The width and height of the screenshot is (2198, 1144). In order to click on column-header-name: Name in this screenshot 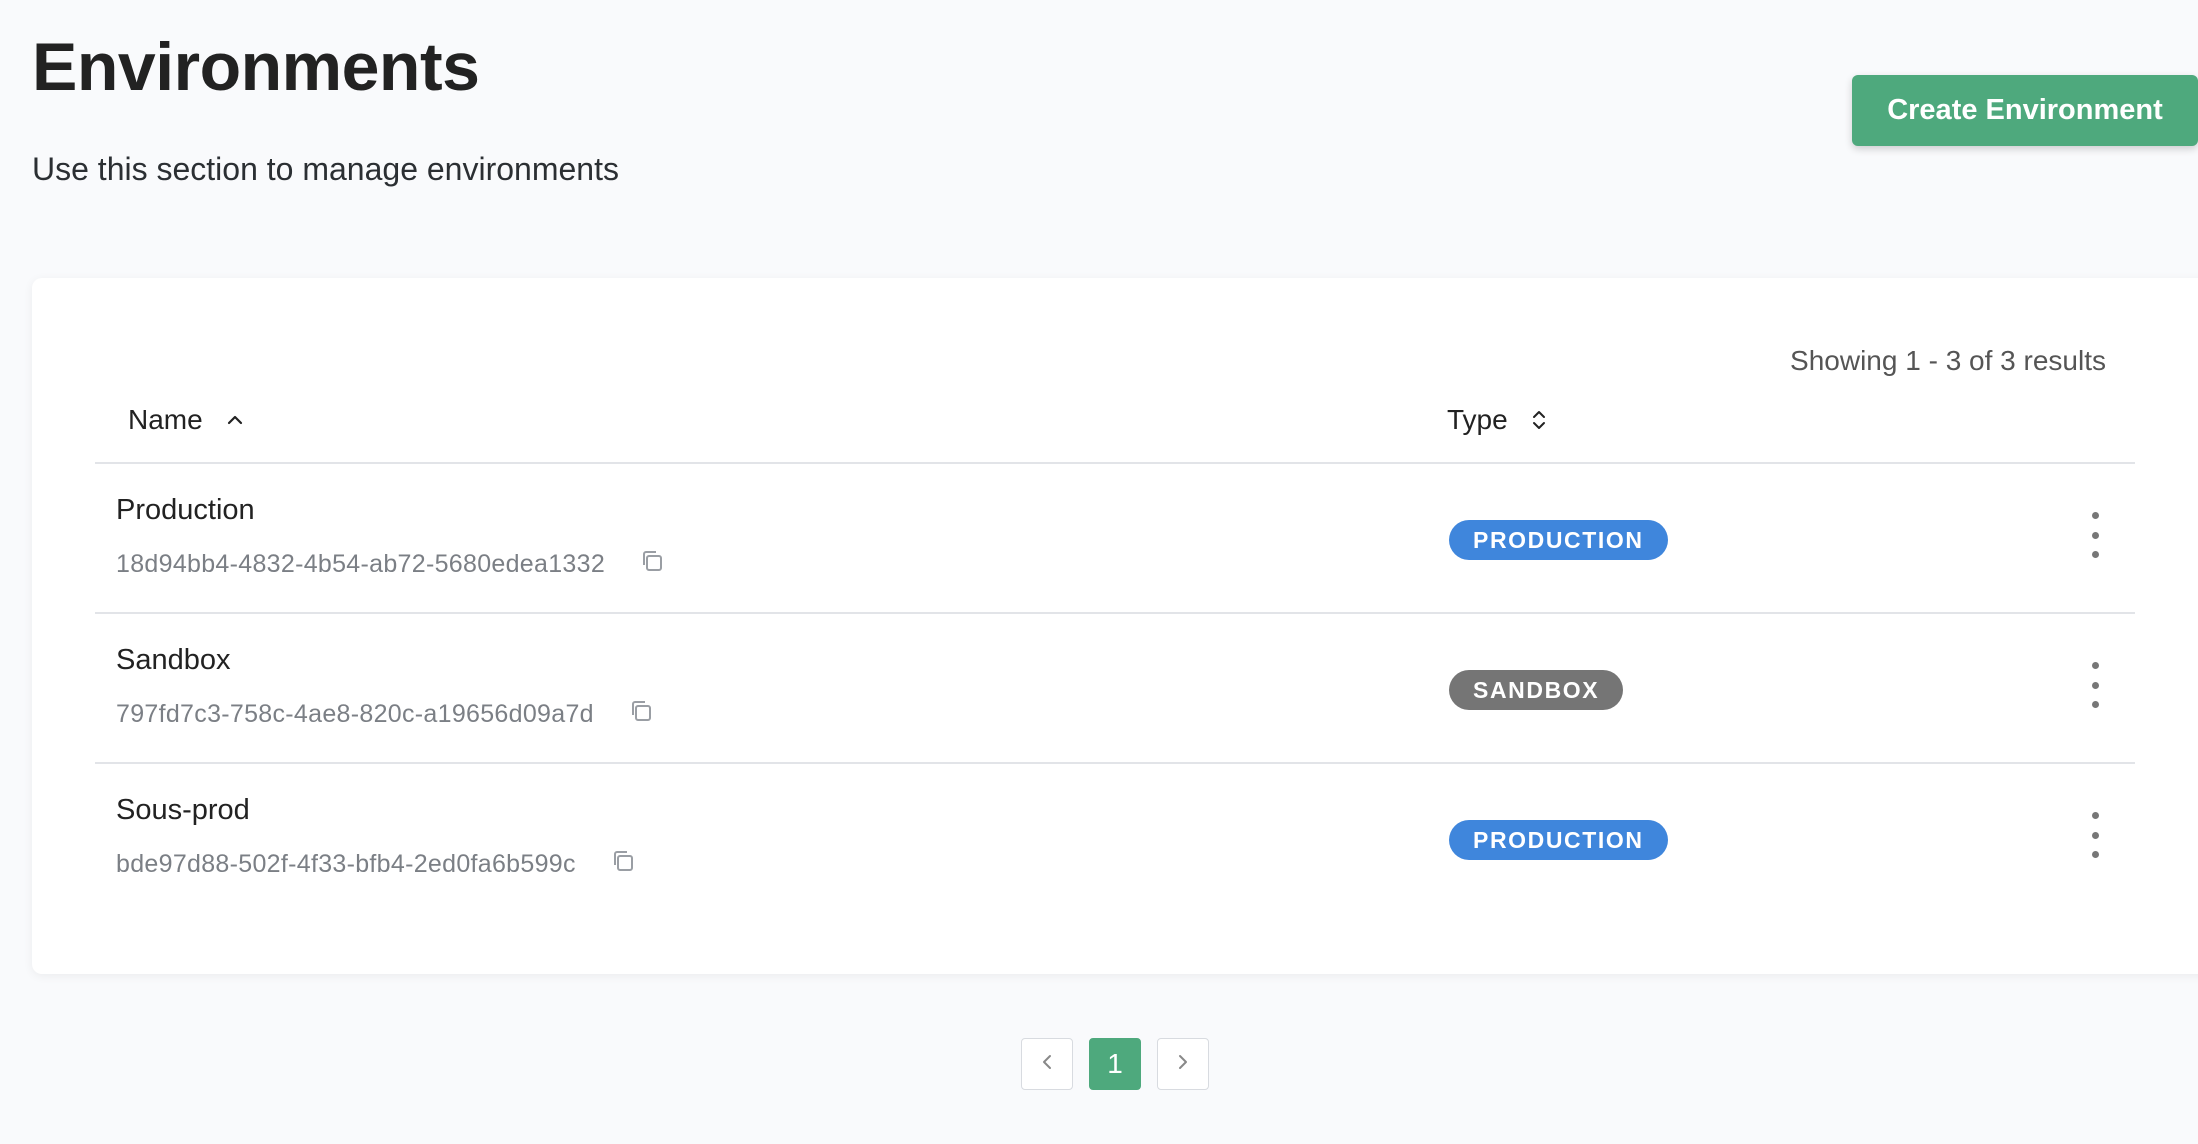, I will do `click(186, 420)`.